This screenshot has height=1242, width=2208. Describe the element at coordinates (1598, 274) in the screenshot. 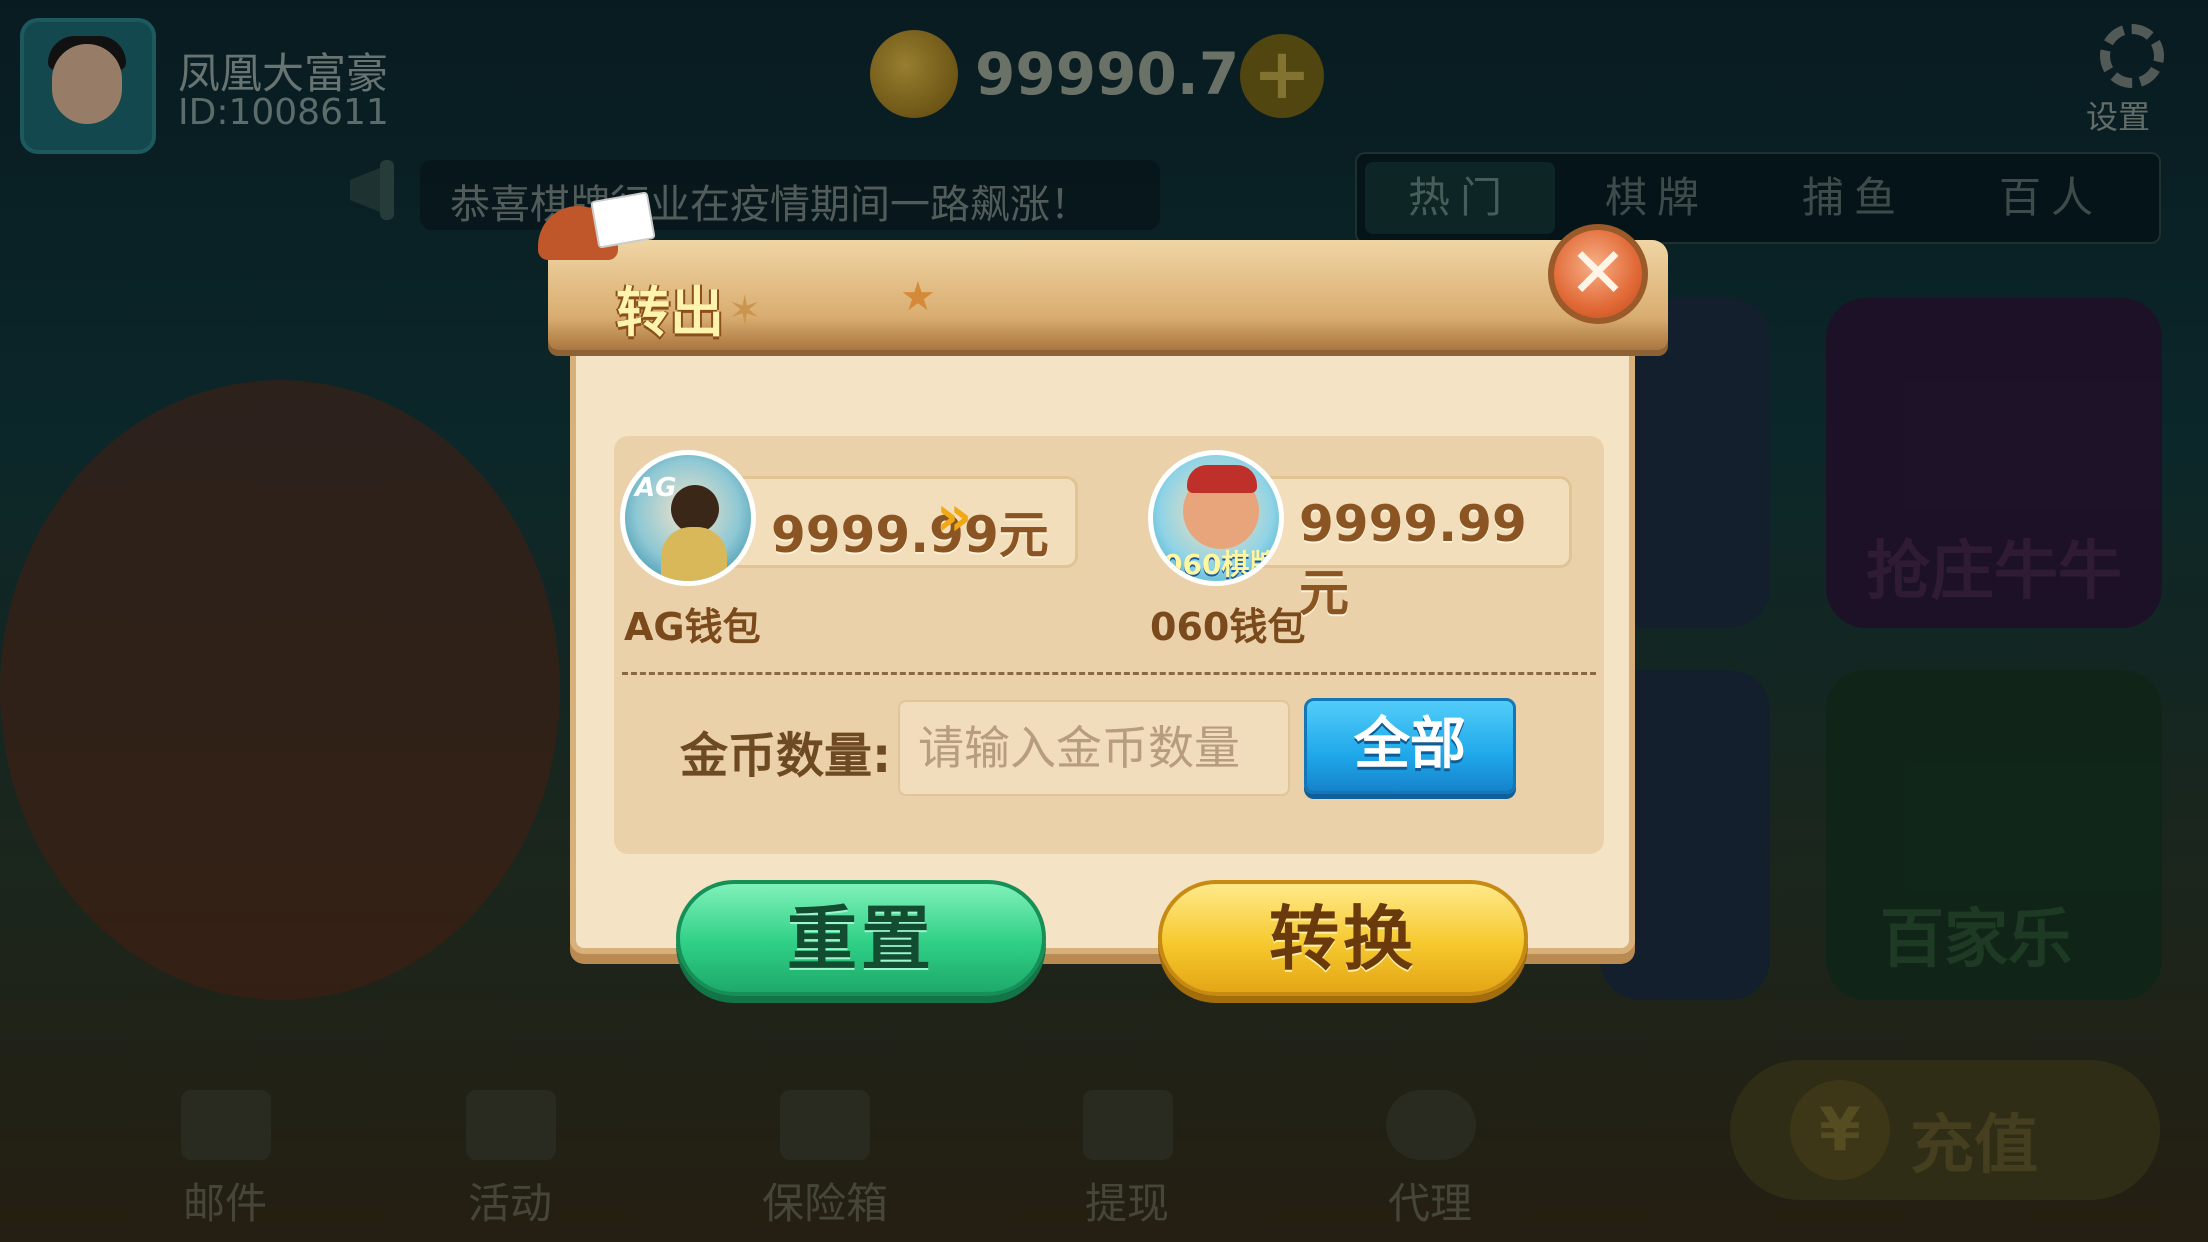

I see `close-button: ✕` at that location.